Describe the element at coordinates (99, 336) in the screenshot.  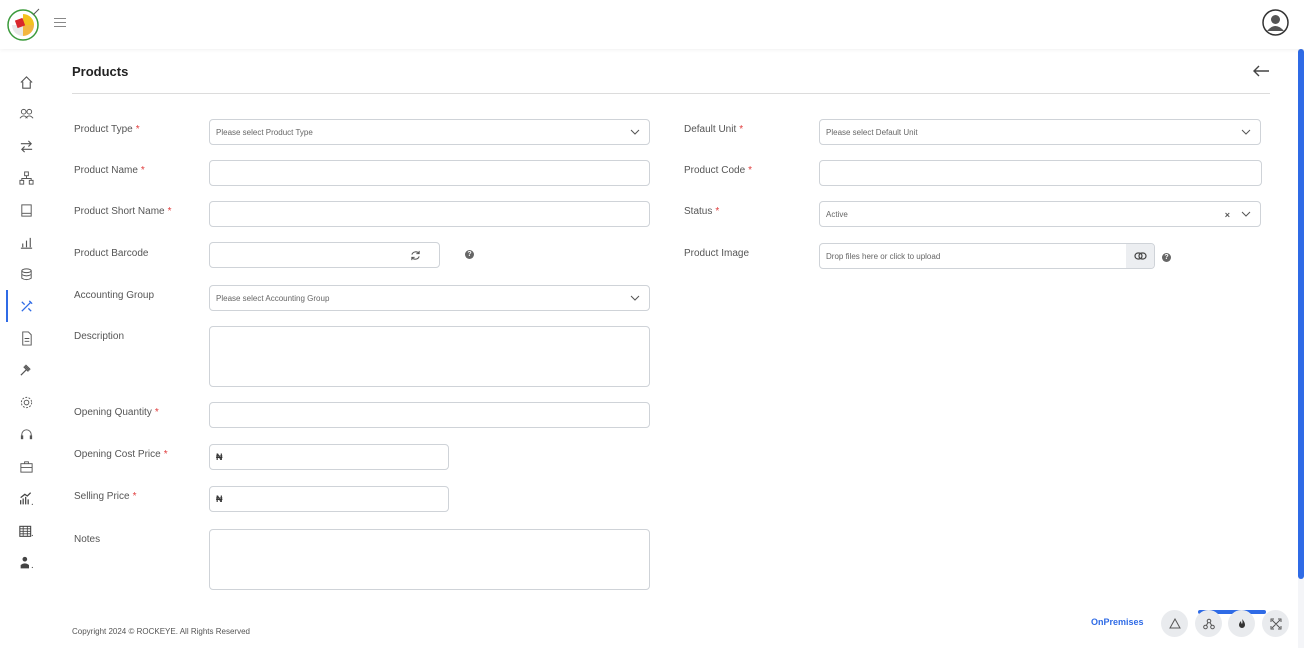
I see `description-label: Description` at that location.